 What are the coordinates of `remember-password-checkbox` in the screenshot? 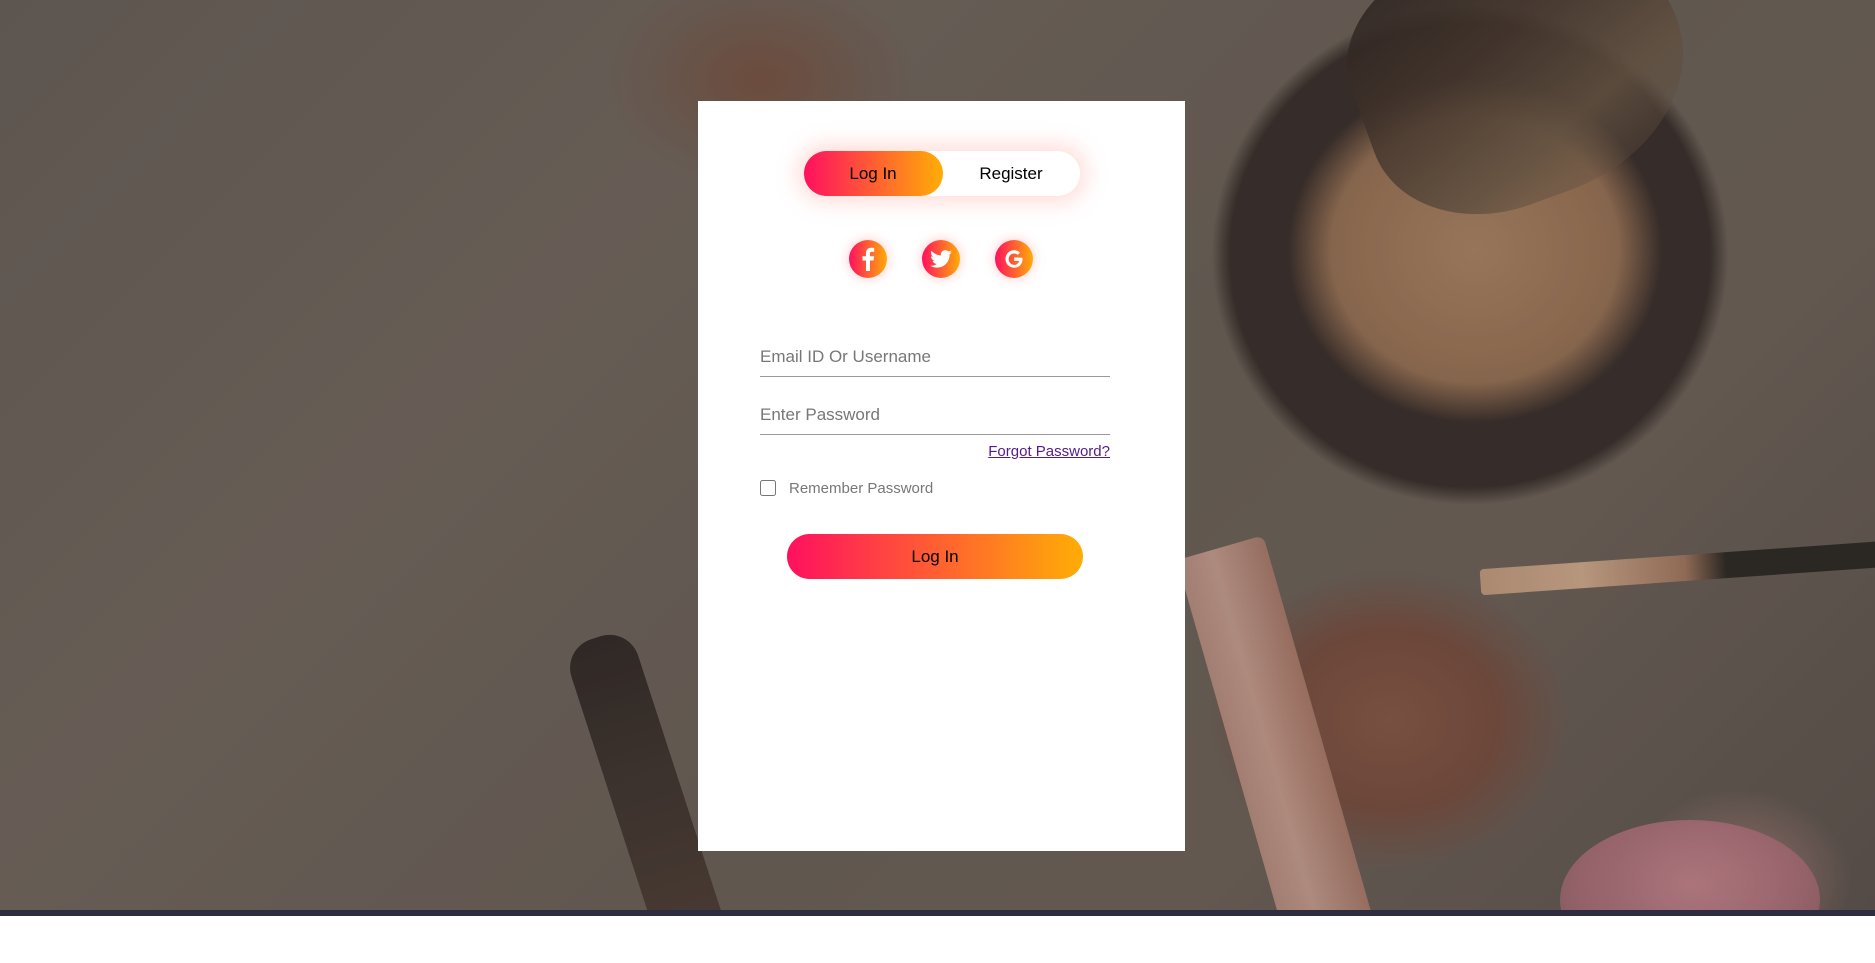 It's located at (768, 488).